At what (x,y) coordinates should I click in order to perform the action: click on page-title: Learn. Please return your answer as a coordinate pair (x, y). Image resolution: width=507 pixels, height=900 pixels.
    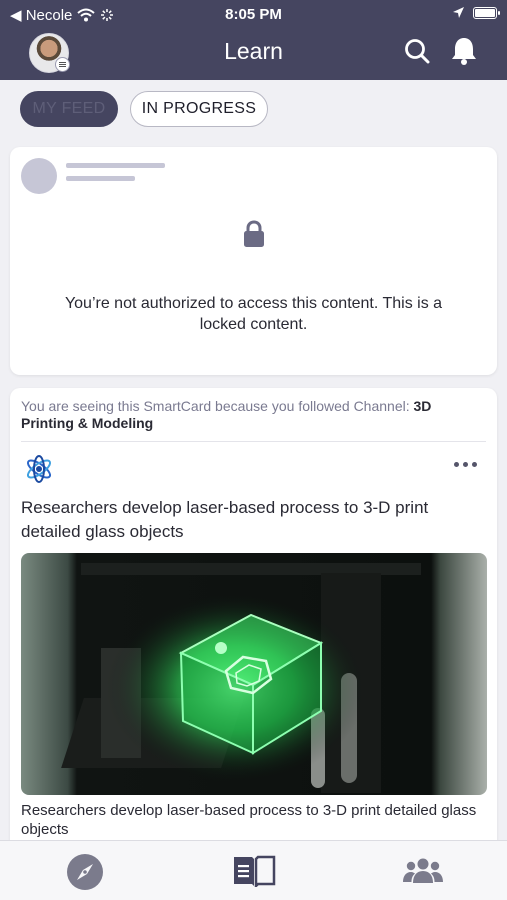
    Looking at the image, I should click on (253, 51).